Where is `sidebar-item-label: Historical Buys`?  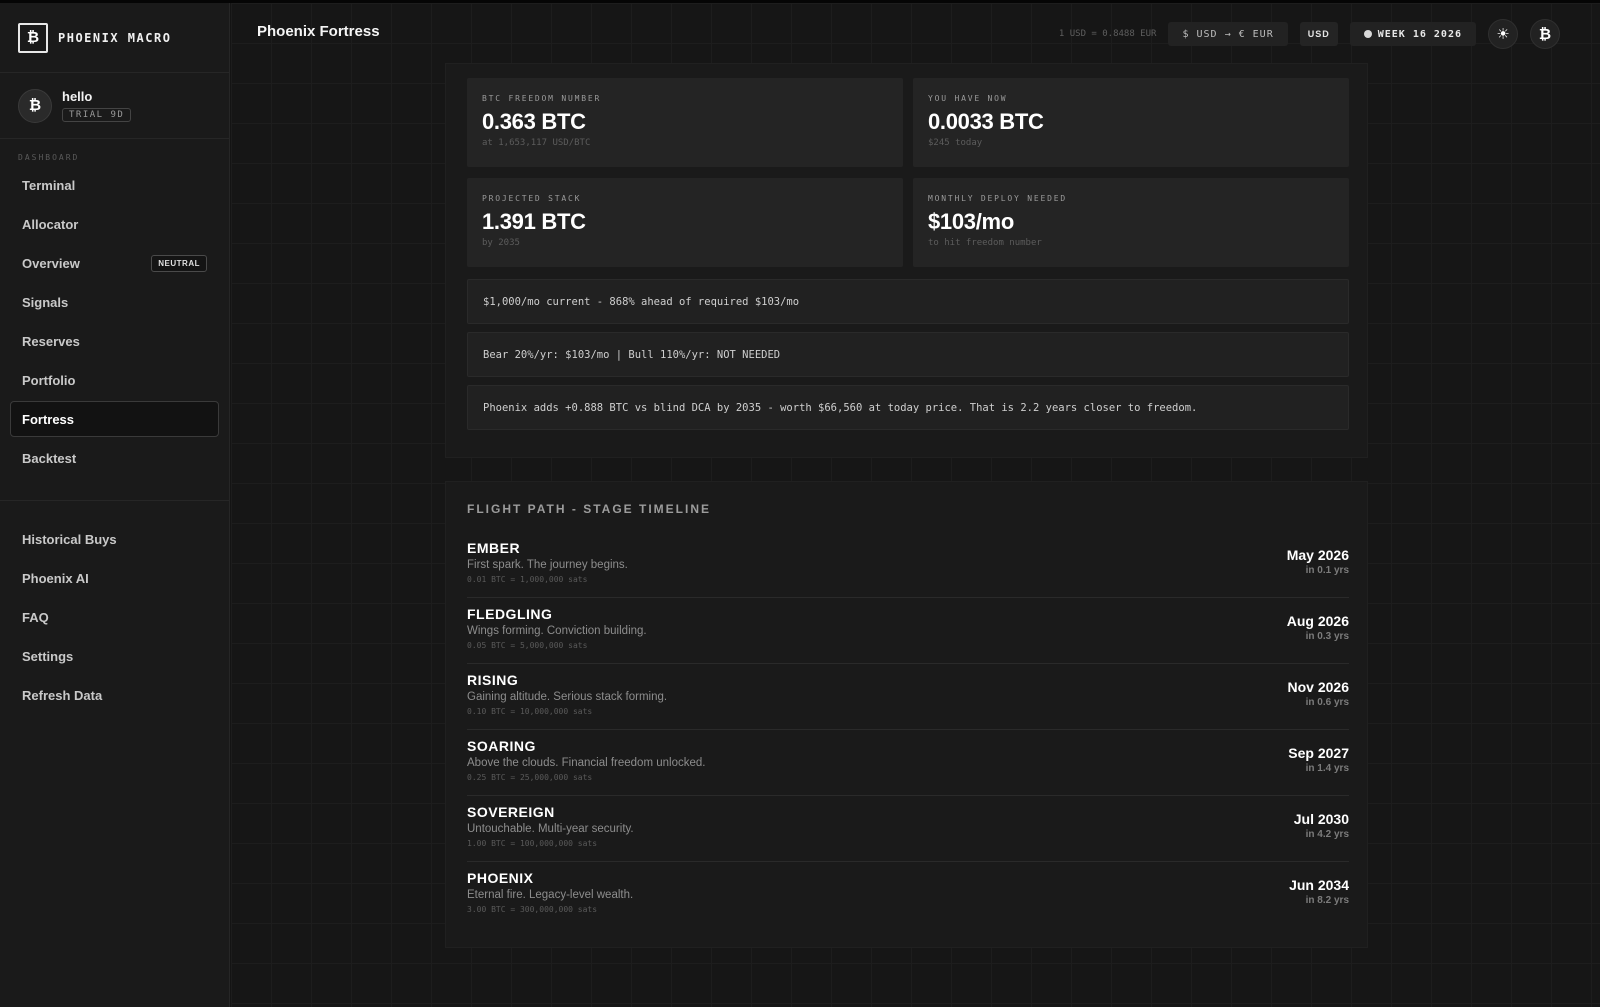 sidebar-item-label: Historical Buys is located at coordinates (69, 539).